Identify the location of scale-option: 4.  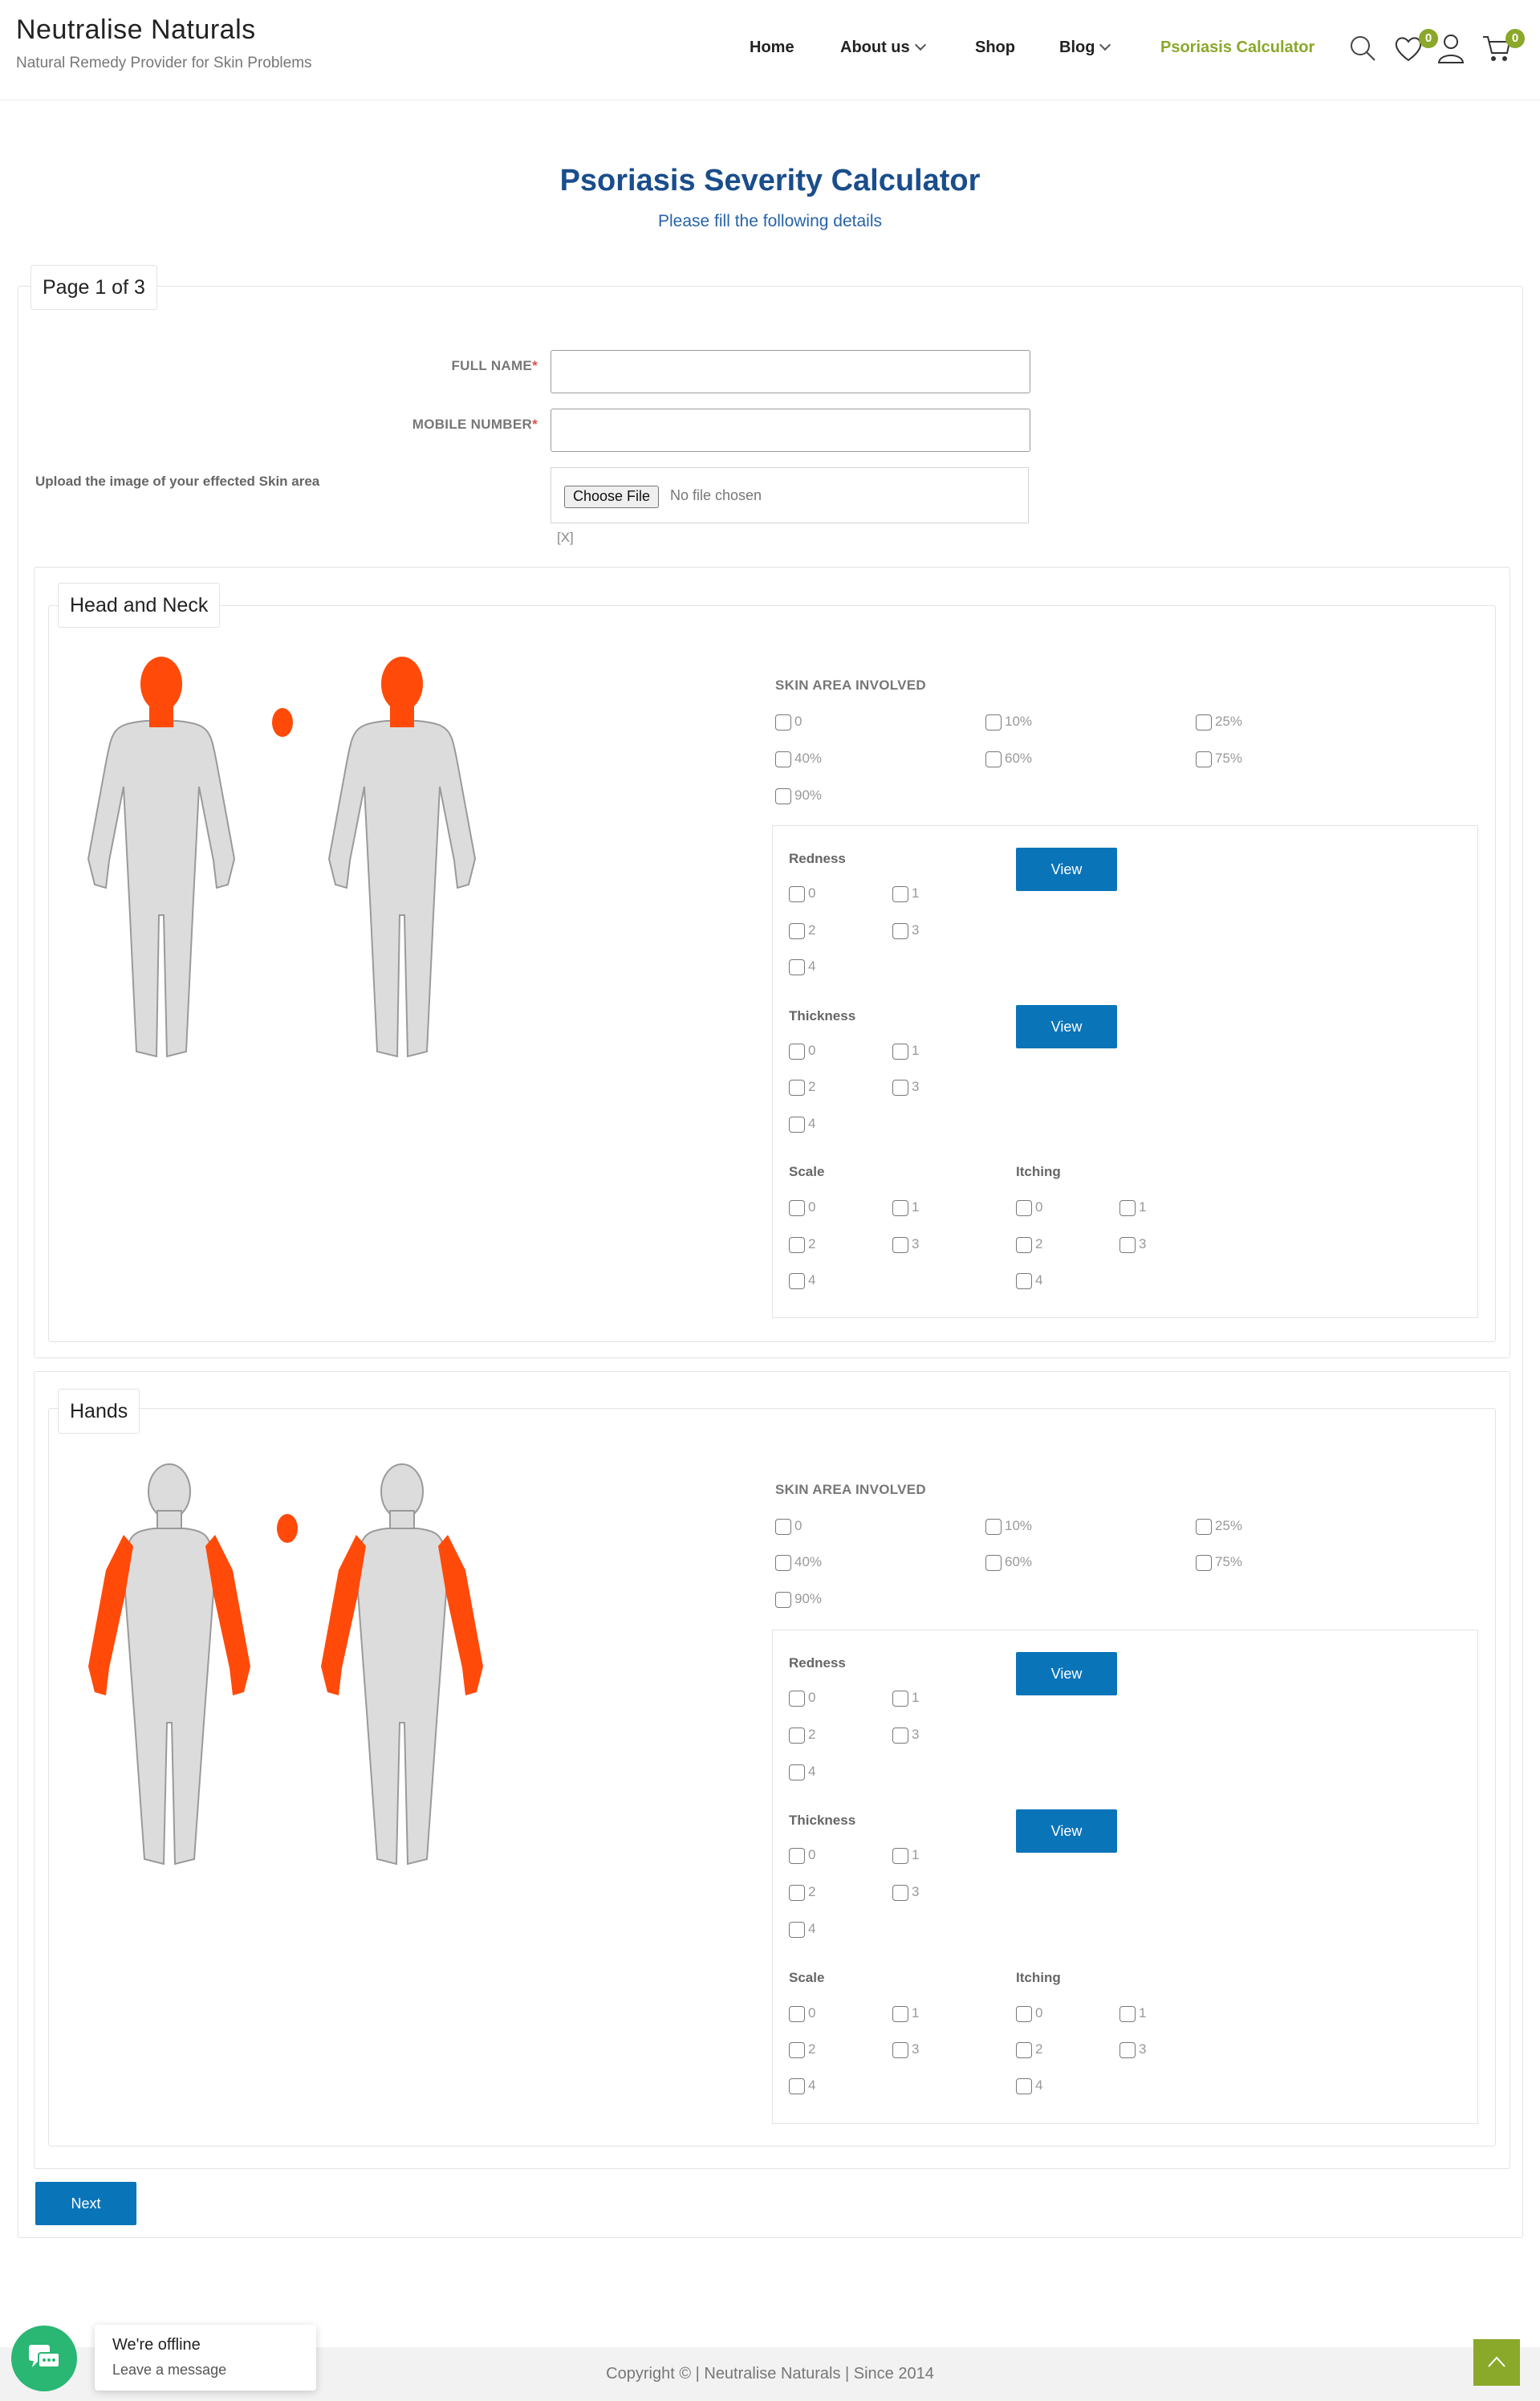
(802, 2086).